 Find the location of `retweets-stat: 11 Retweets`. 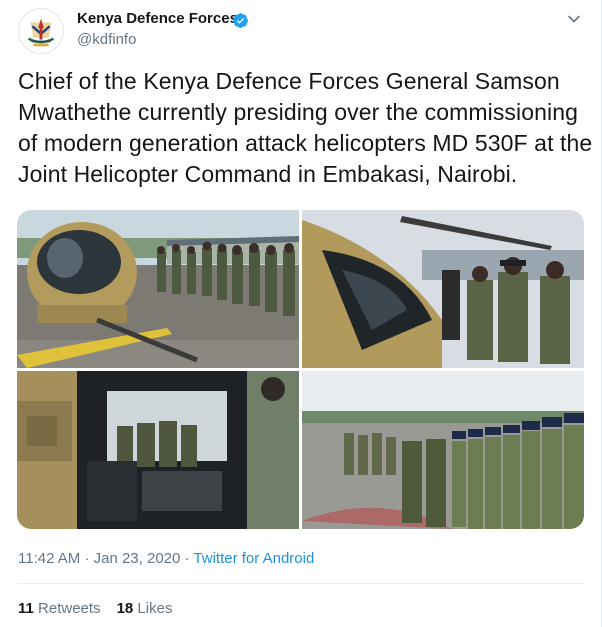

retweets-stat: 11 Retweets is located at coordinates (59, 608).